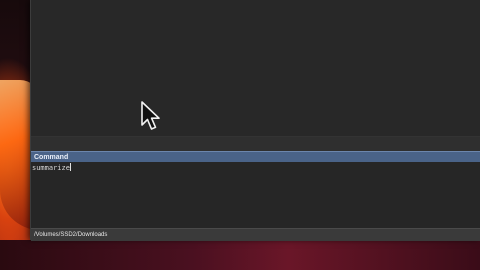 The image size is (480, 270). I want to click on arrow-cursor-icon, so click(150, 115).